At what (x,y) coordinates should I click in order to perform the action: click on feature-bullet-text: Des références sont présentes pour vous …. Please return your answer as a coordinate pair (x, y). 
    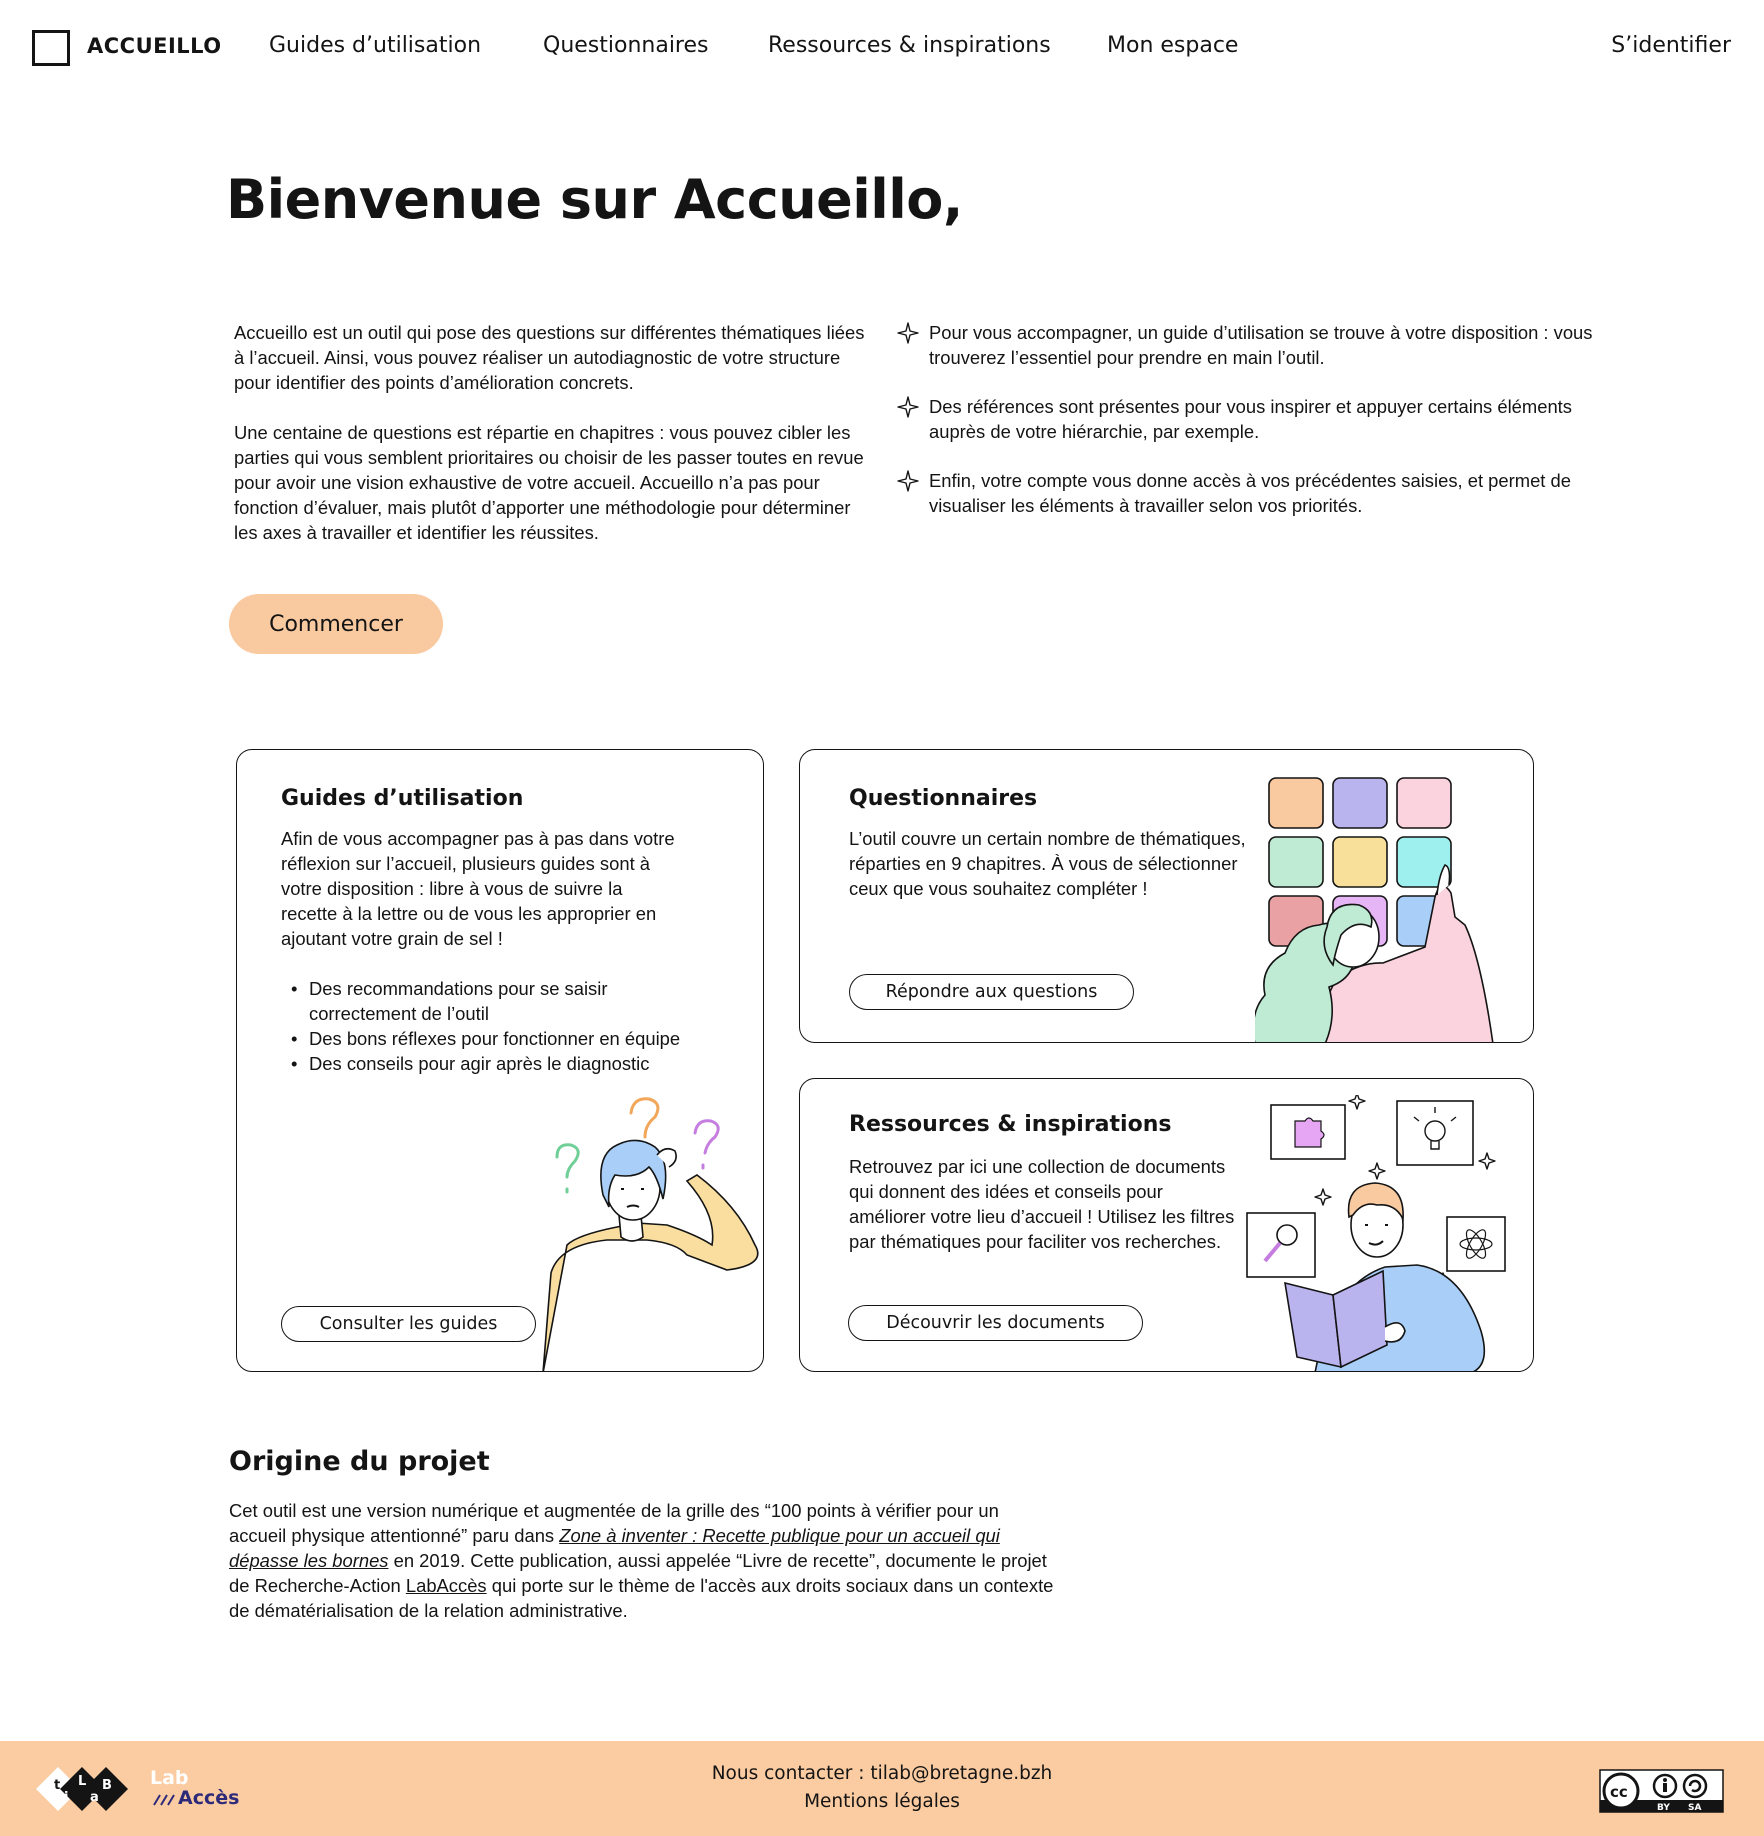
    Looking at the image, I should click on (1250, 419).